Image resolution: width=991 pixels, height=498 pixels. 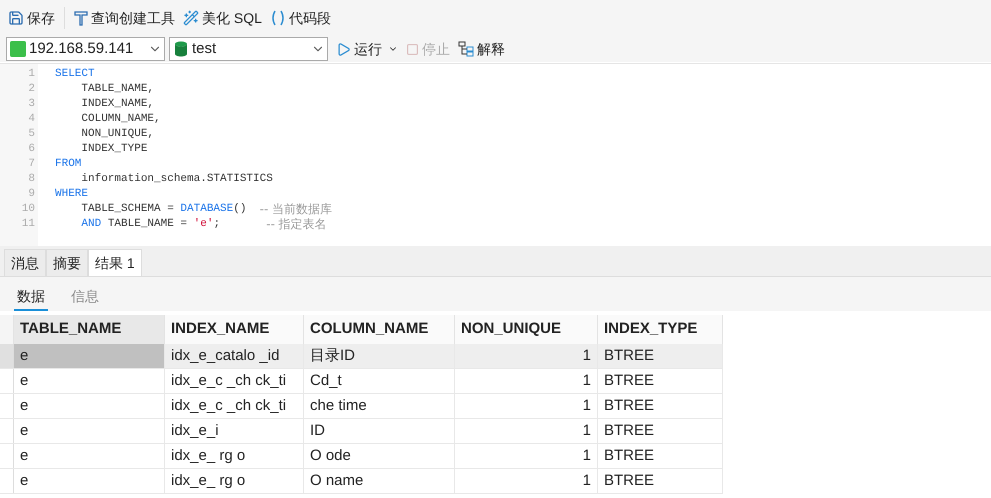 What do you see at coordinates (379, 406) in the screenshot?
I see `table-cell: che time` at bounding box center [379, 406].